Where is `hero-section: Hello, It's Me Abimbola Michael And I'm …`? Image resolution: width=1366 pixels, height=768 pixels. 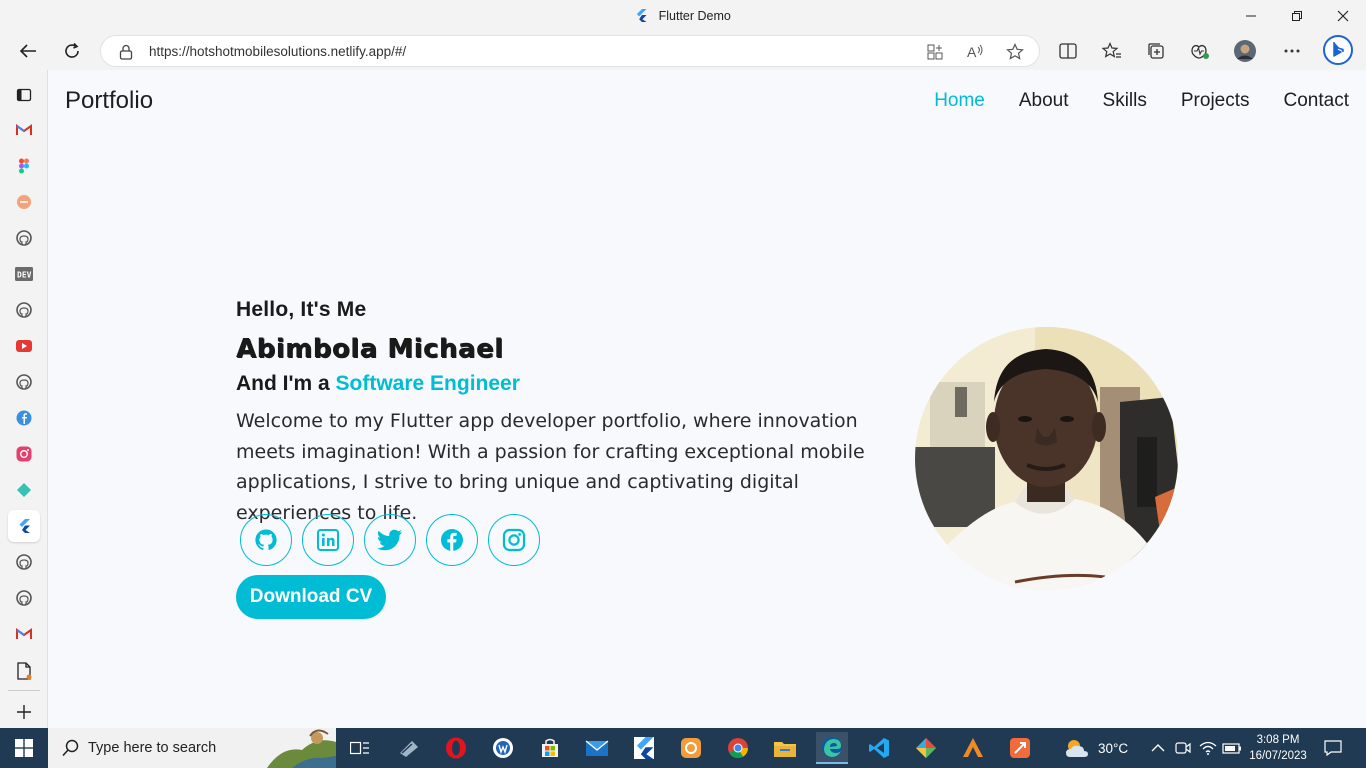
hero-section: Hello, It's Me Abimbola Michael And I'm … is located at coordinates (571, 413).